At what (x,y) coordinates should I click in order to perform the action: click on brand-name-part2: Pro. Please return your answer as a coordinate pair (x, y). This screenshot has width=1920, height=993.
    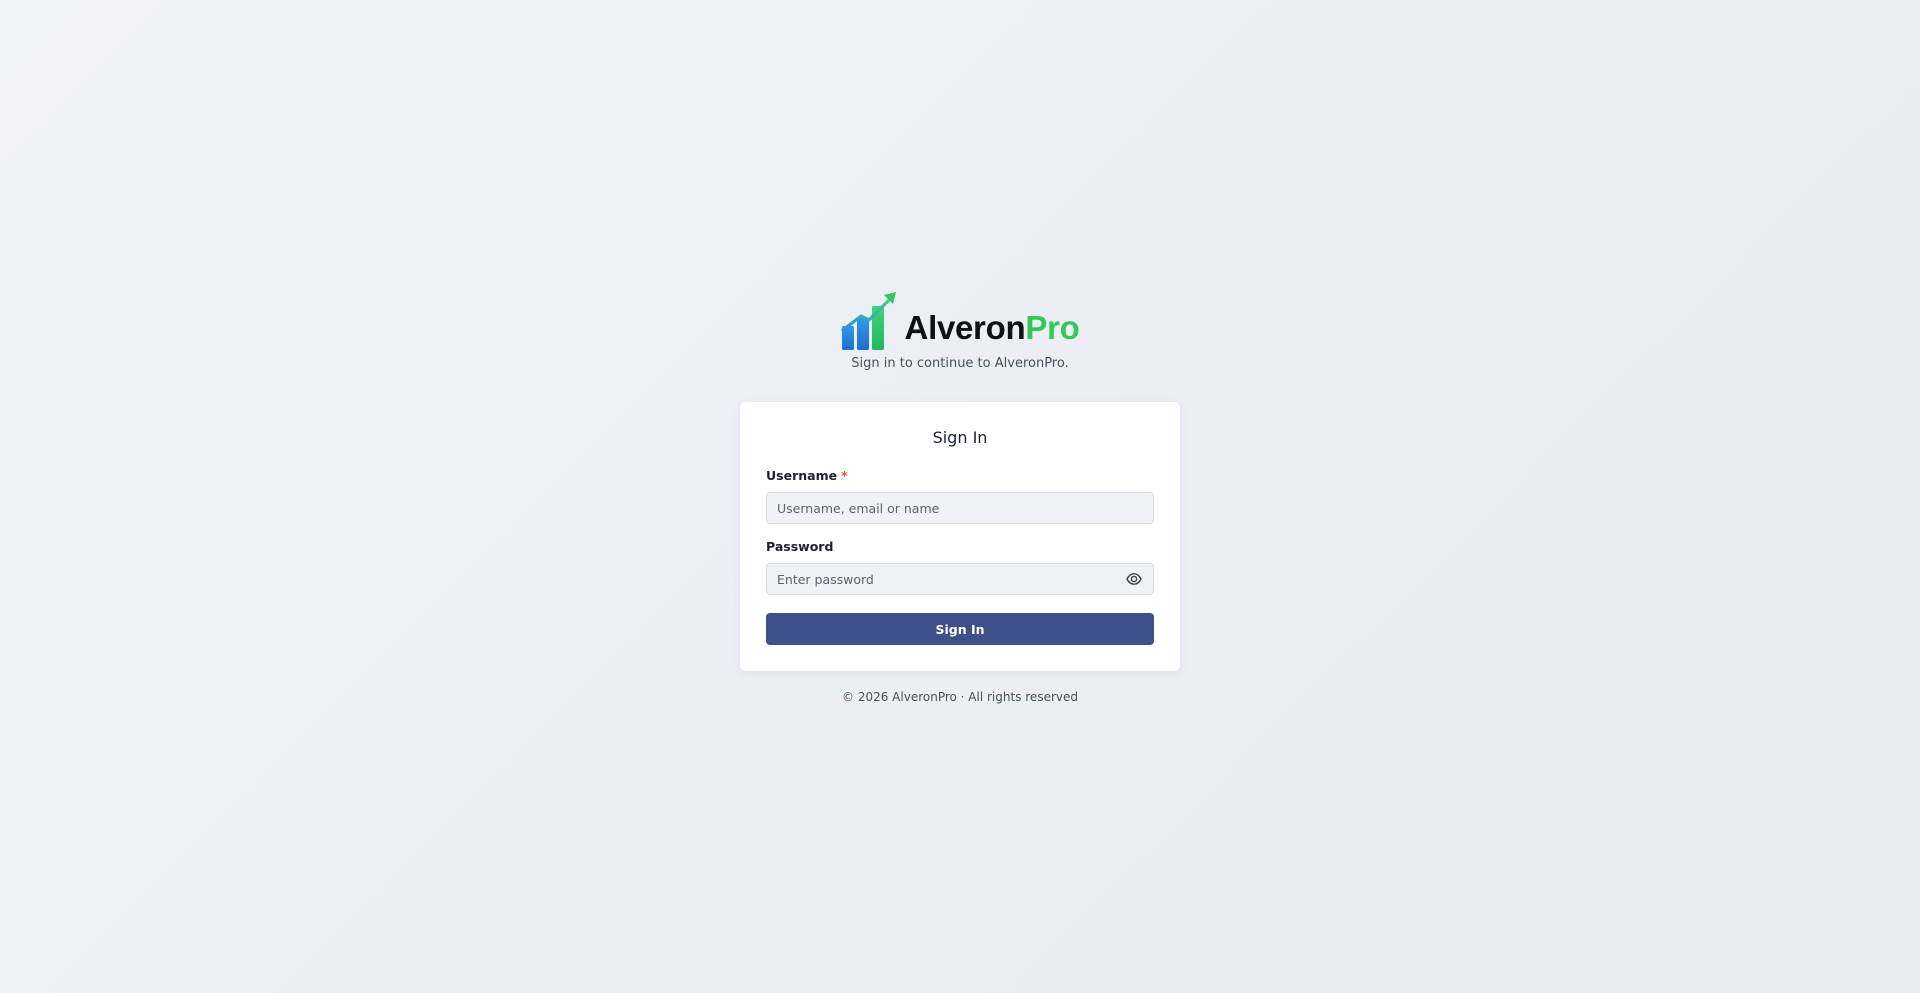
    Looking at the image, I should click on (1052, 327).